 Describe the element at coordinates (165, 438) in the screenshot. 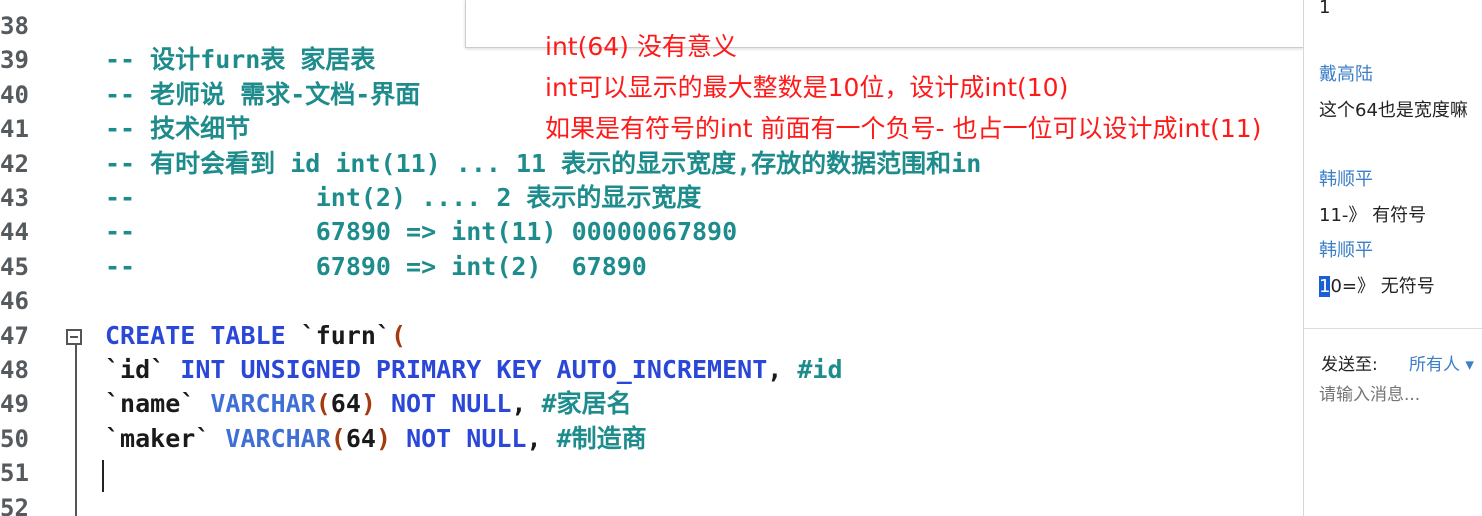

I see `code-token: `maker`` at that location.